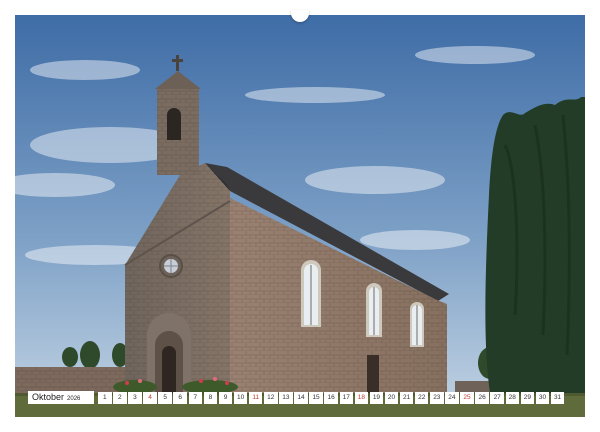 The width and height of the screenshot is (600, 432). What do you see at coordinates (527, 397) in the screenshot?
I see `day-cell: 29` at bounding box center [527, 397].